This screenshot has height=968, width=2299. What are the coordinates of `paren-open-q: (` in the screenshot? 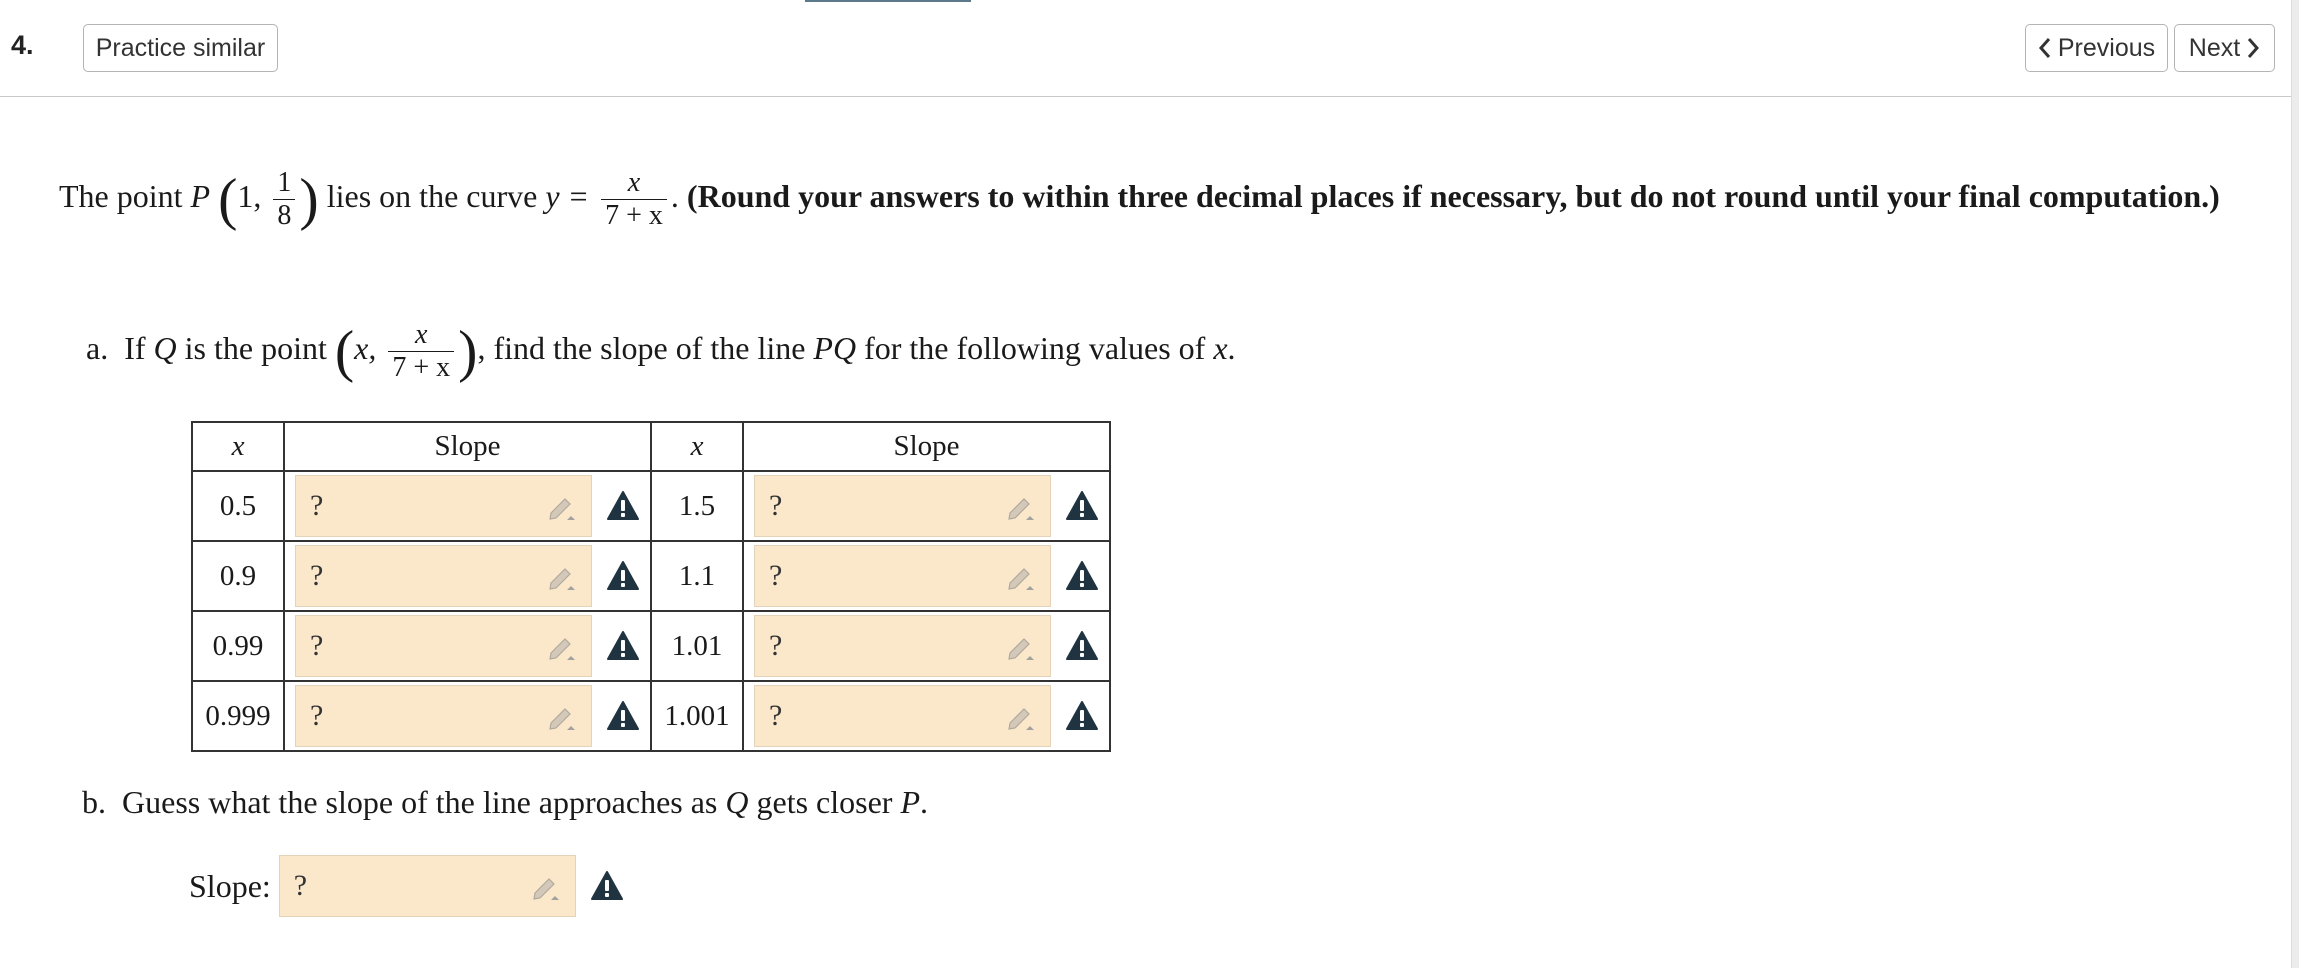 It's located at (344, 351).